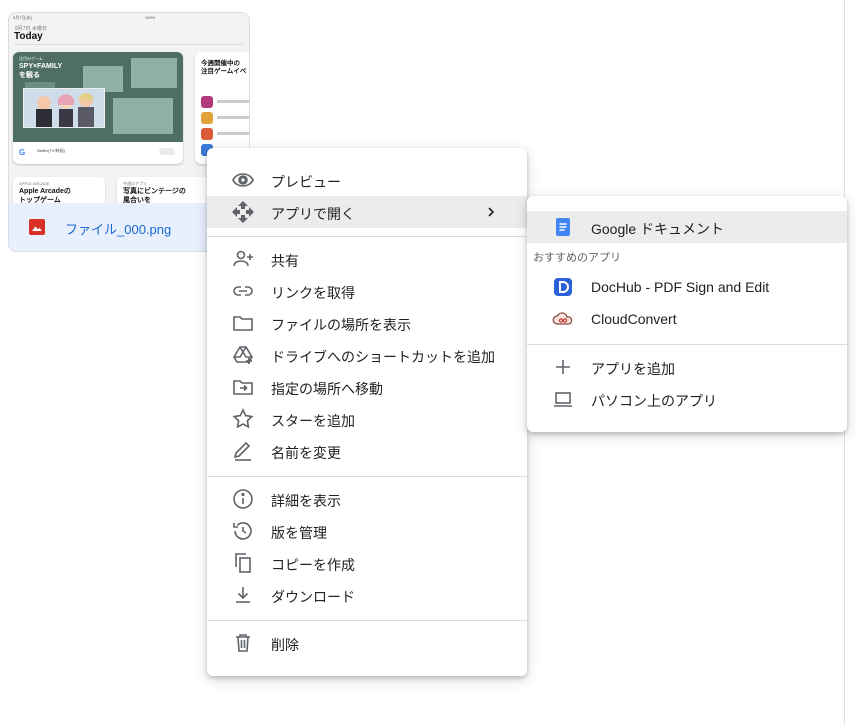  I want to click on thumb-bottom-card-2-title: 写真にビンテージの 風合いを, so click(154, 195).